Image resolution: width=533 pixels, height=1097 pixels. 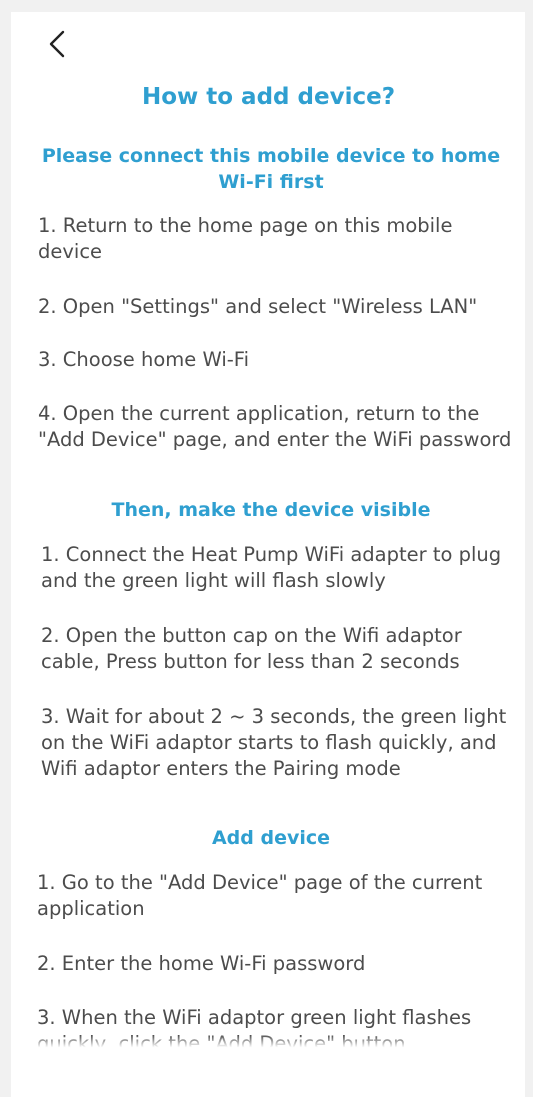 I want to click on back-button, so click(x=57, y=44).